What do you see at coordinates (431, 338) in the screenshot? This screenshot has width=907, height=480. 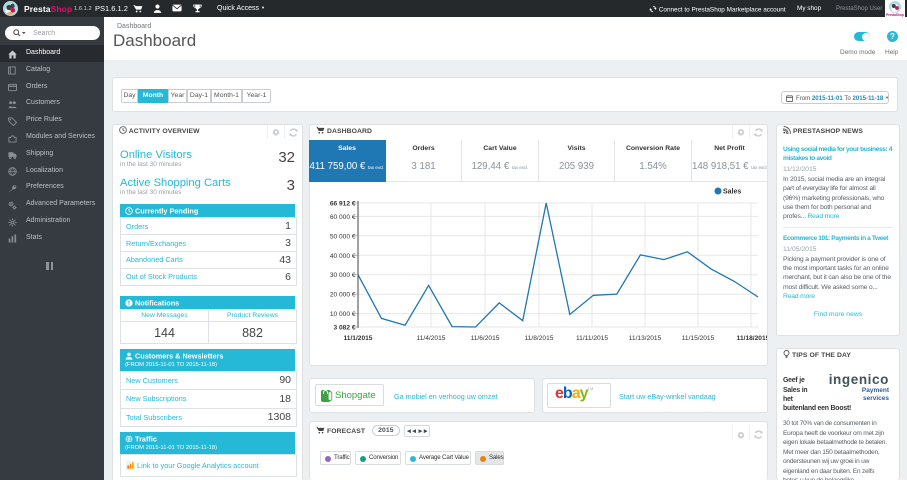 I see `svg-text: 11/4/2015` at bounding box center [431, 338].